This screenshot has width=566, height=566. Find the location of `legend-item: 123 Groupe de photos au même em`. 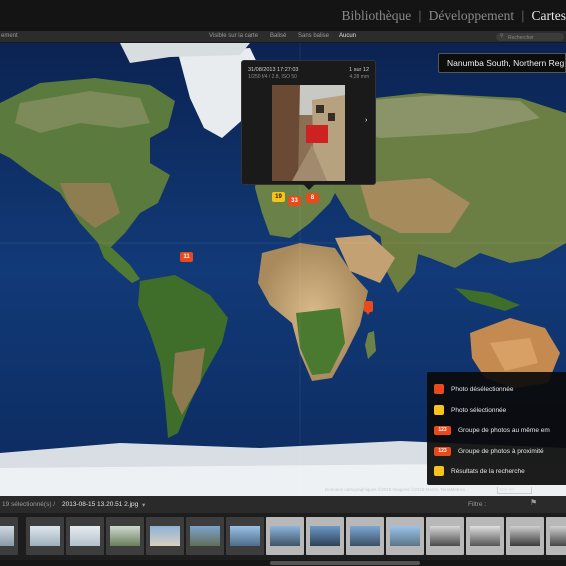

legend-item: 123 Groupe de photos au même em is located at coordinates (492, 430).